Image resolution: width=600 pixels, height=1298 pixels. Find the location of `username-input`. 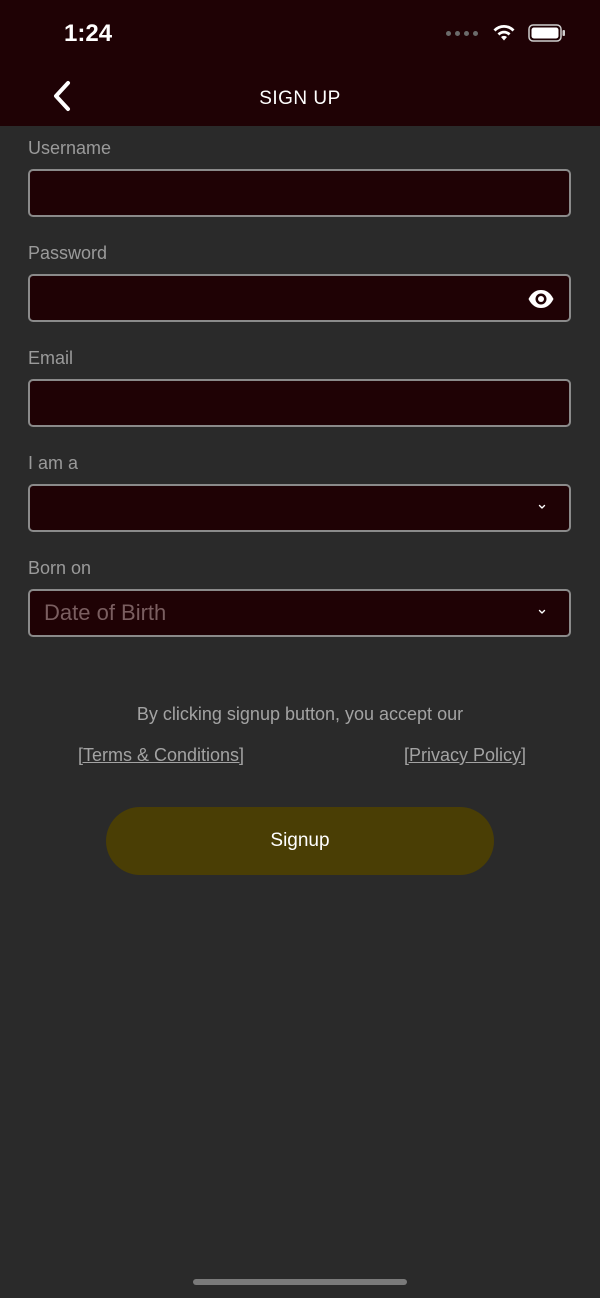

username-input is located at coordinates (299, 193).